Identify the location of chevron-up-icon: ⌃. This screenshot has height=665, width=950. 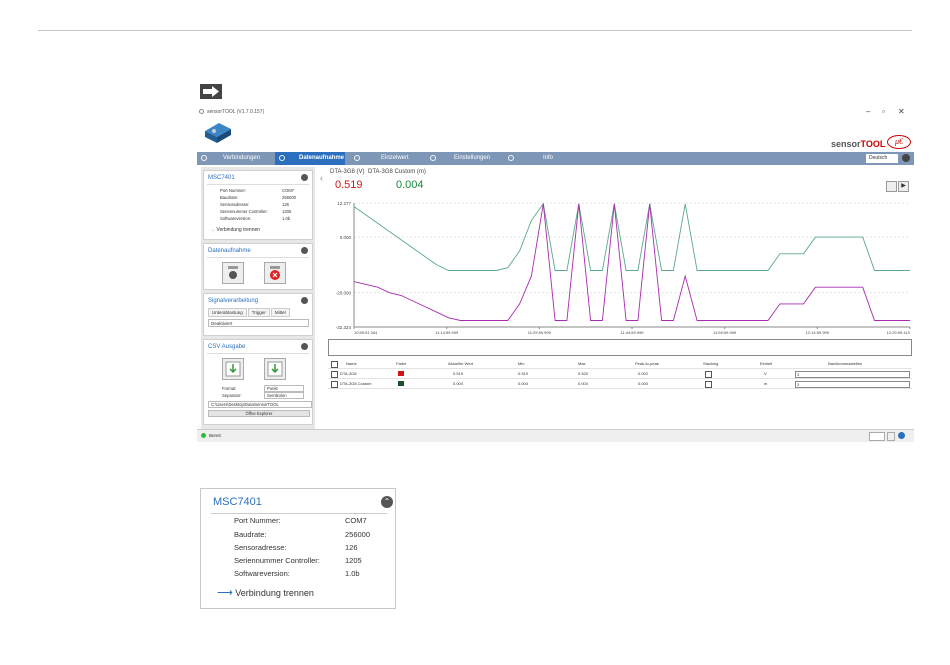
(387, 502).